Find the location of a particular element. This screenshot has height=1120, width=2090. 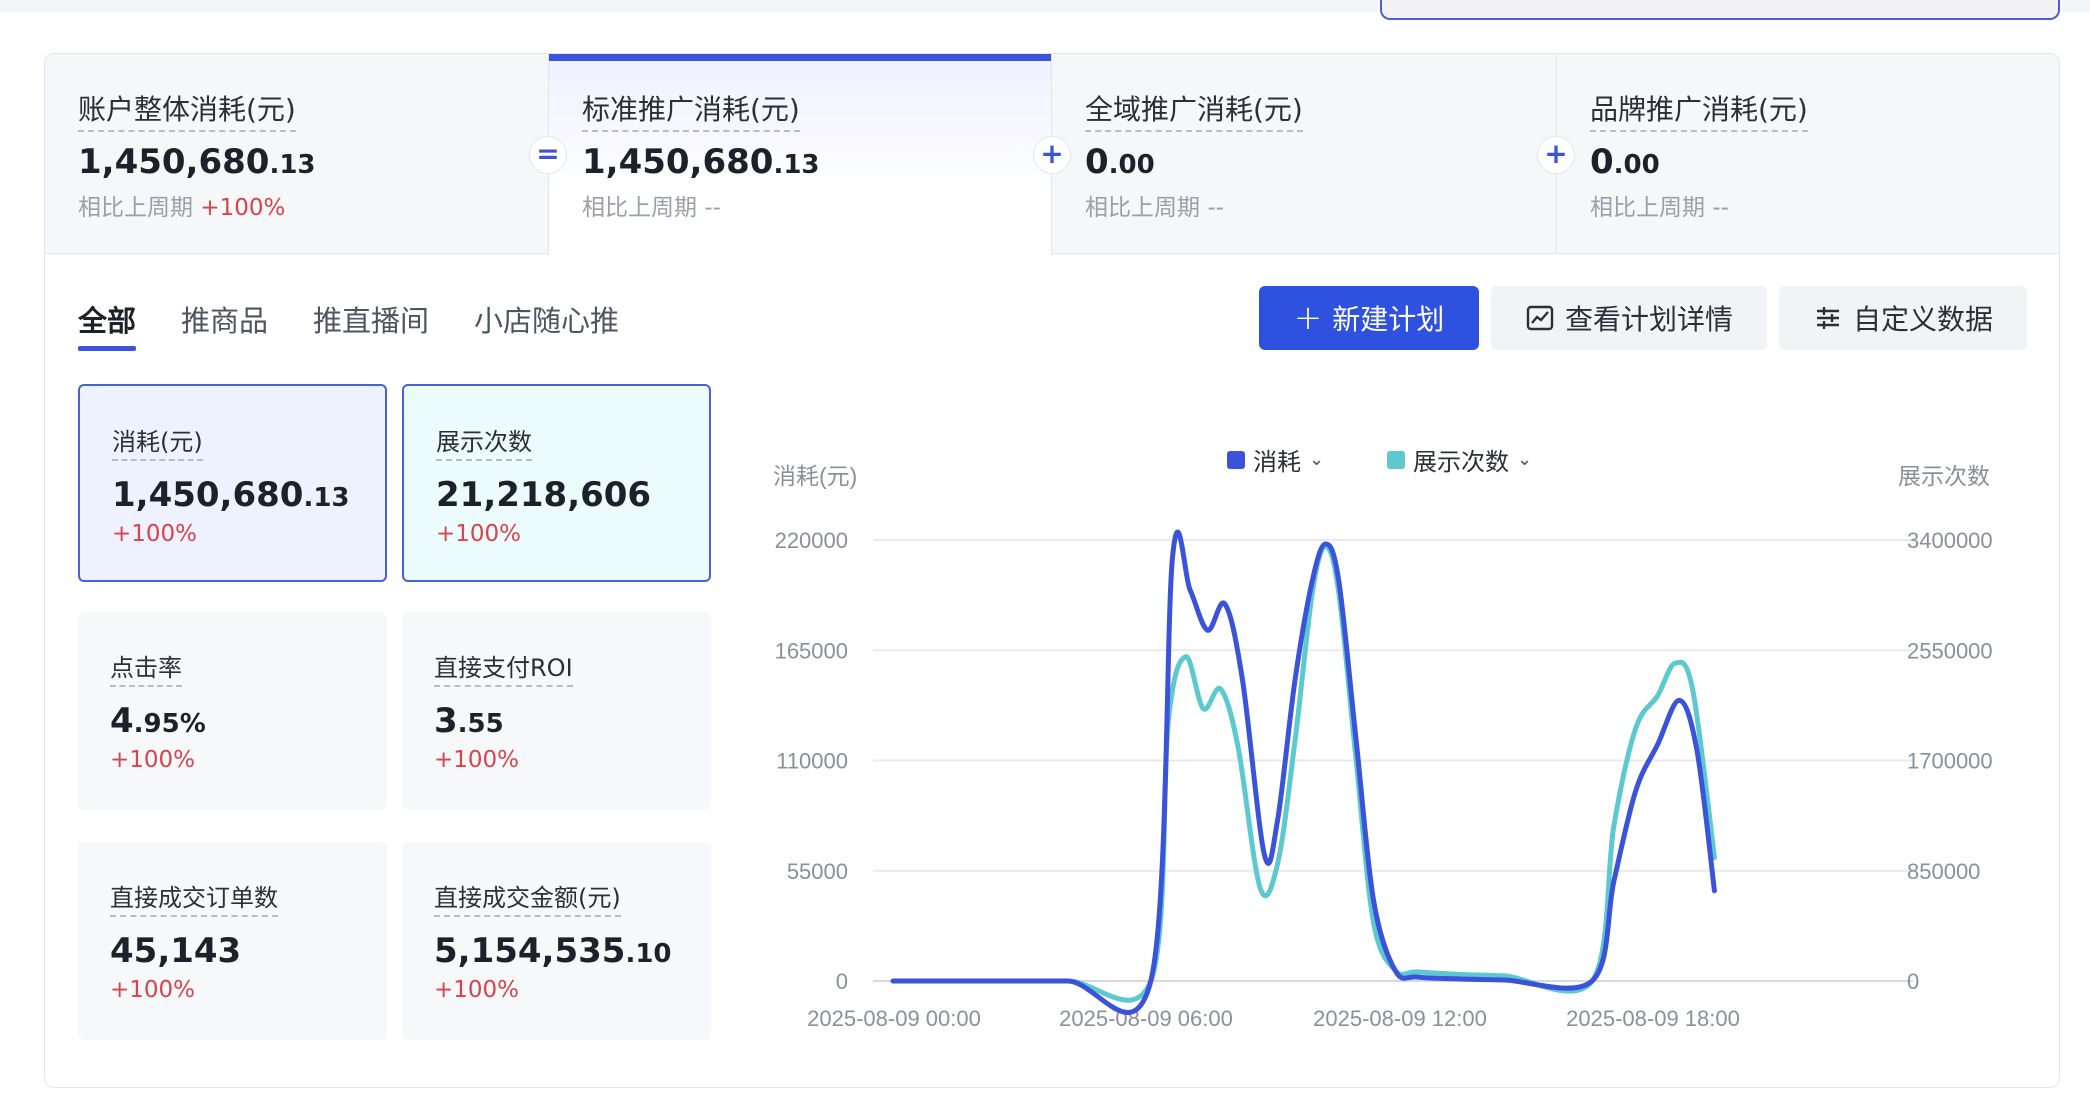

y-axis-title-left: 消耗(元) is located at coordinates (815, 476).